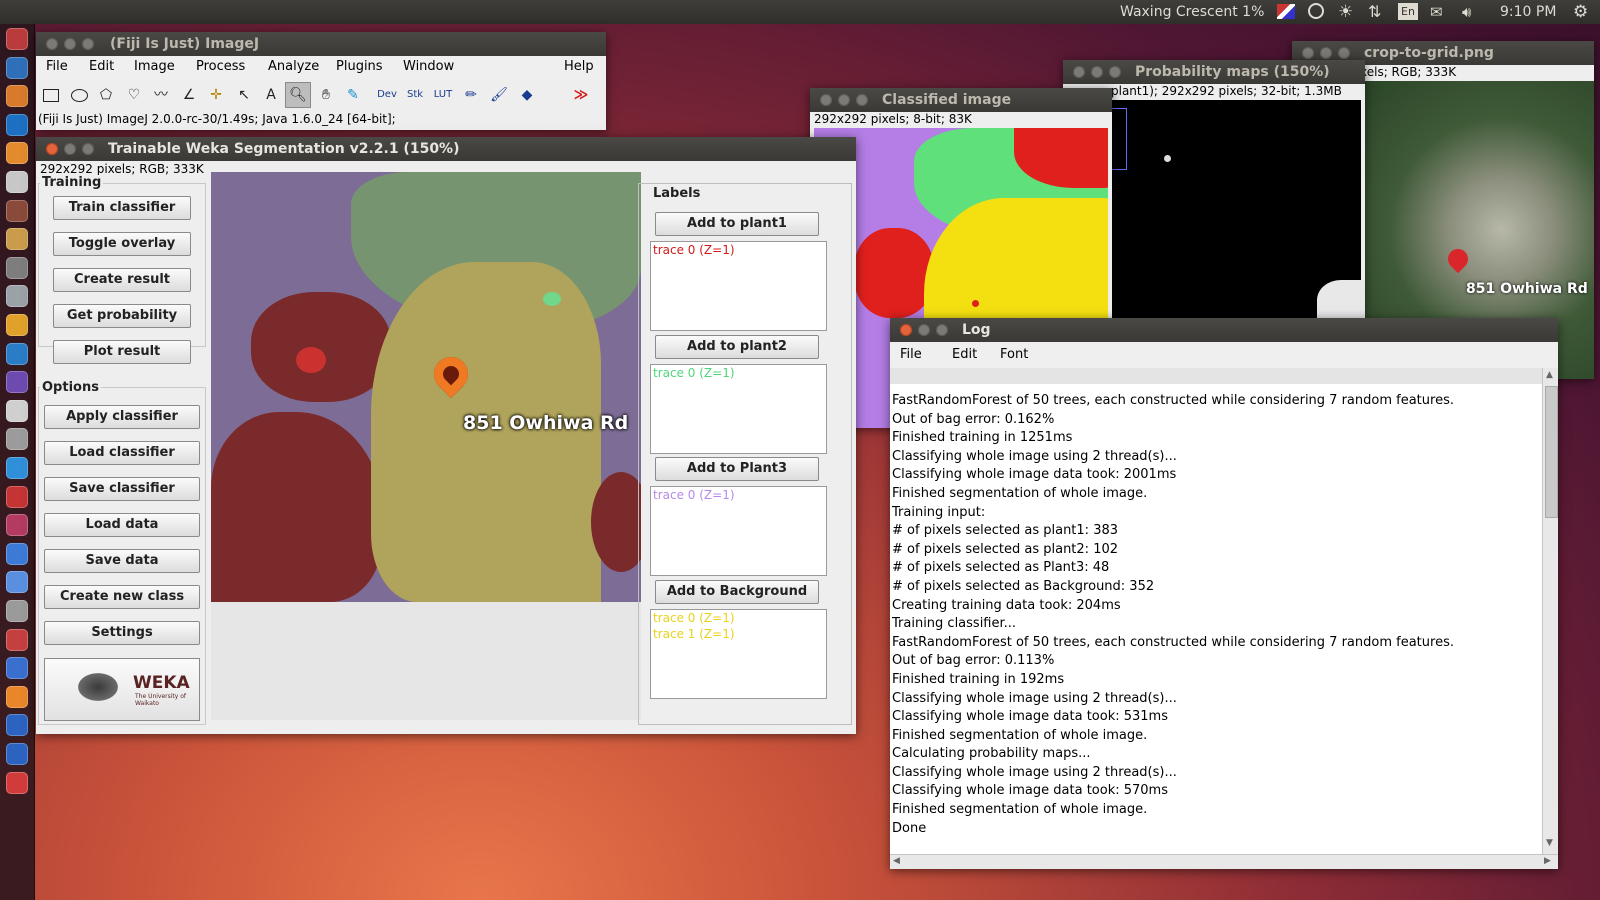 This screenshot has width=1600, height=900. Describe the element at coordinates (122, 597) in the screenshot. I see `create-new-class-button: Create new class` at that location.